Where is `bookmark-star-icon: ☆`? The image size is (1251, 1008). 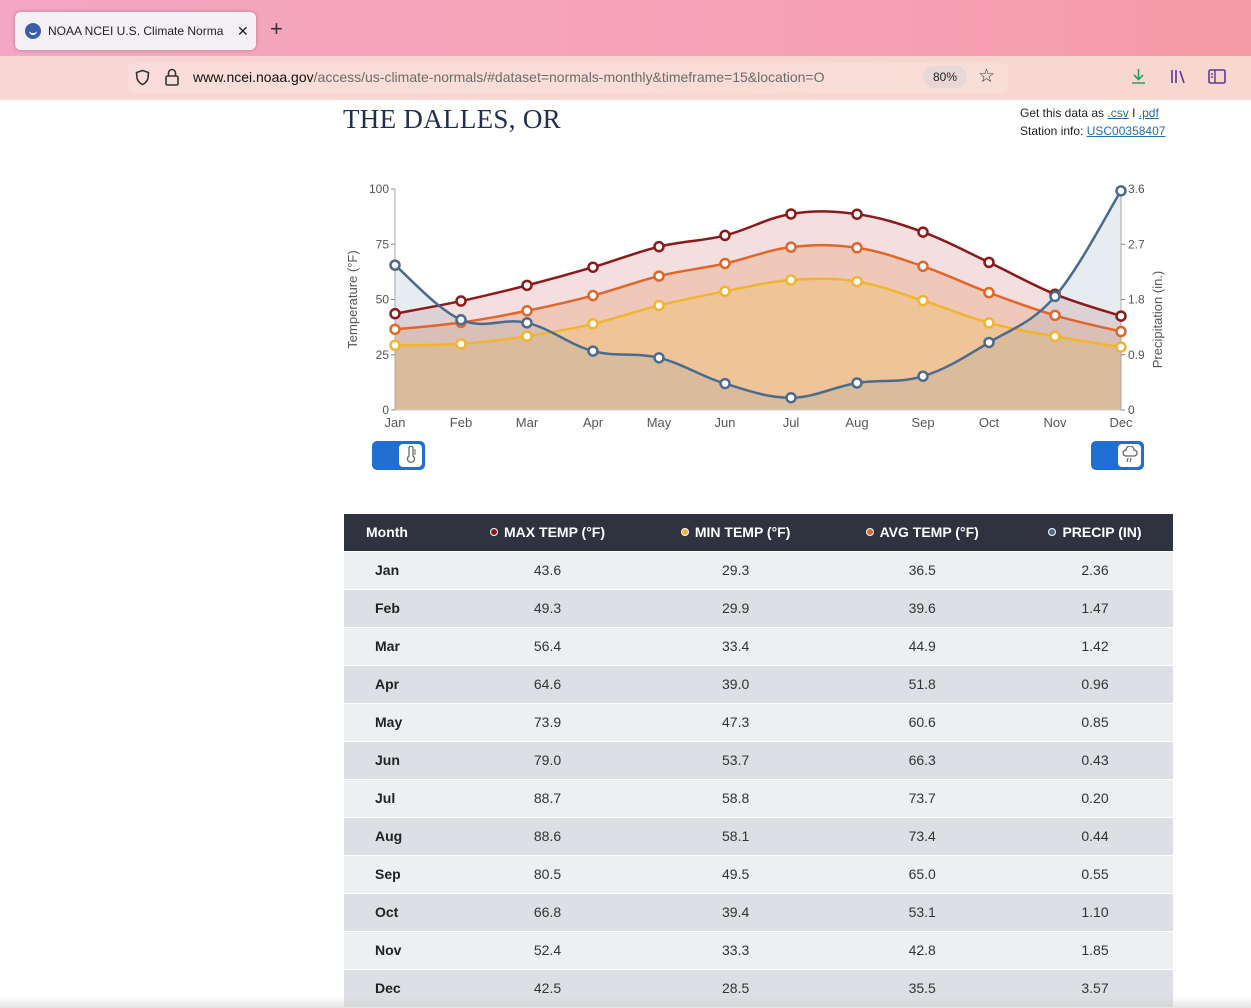 bookmark-star-icon: ☆ is located at coordinates (986, 76).